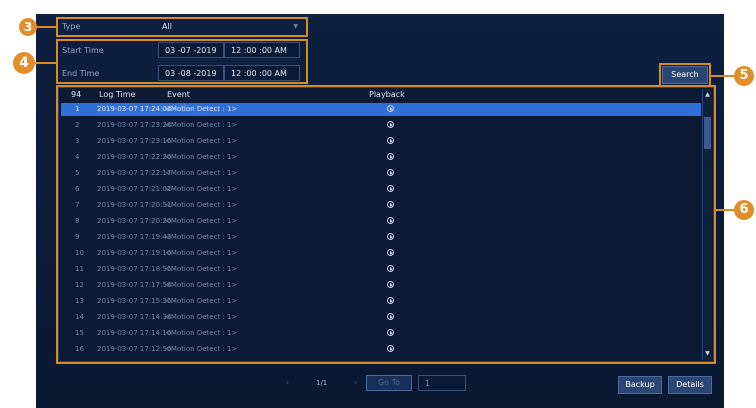 This screenshot has width=756, height=408. I want to click on row-number: 15, so click(79, 333).